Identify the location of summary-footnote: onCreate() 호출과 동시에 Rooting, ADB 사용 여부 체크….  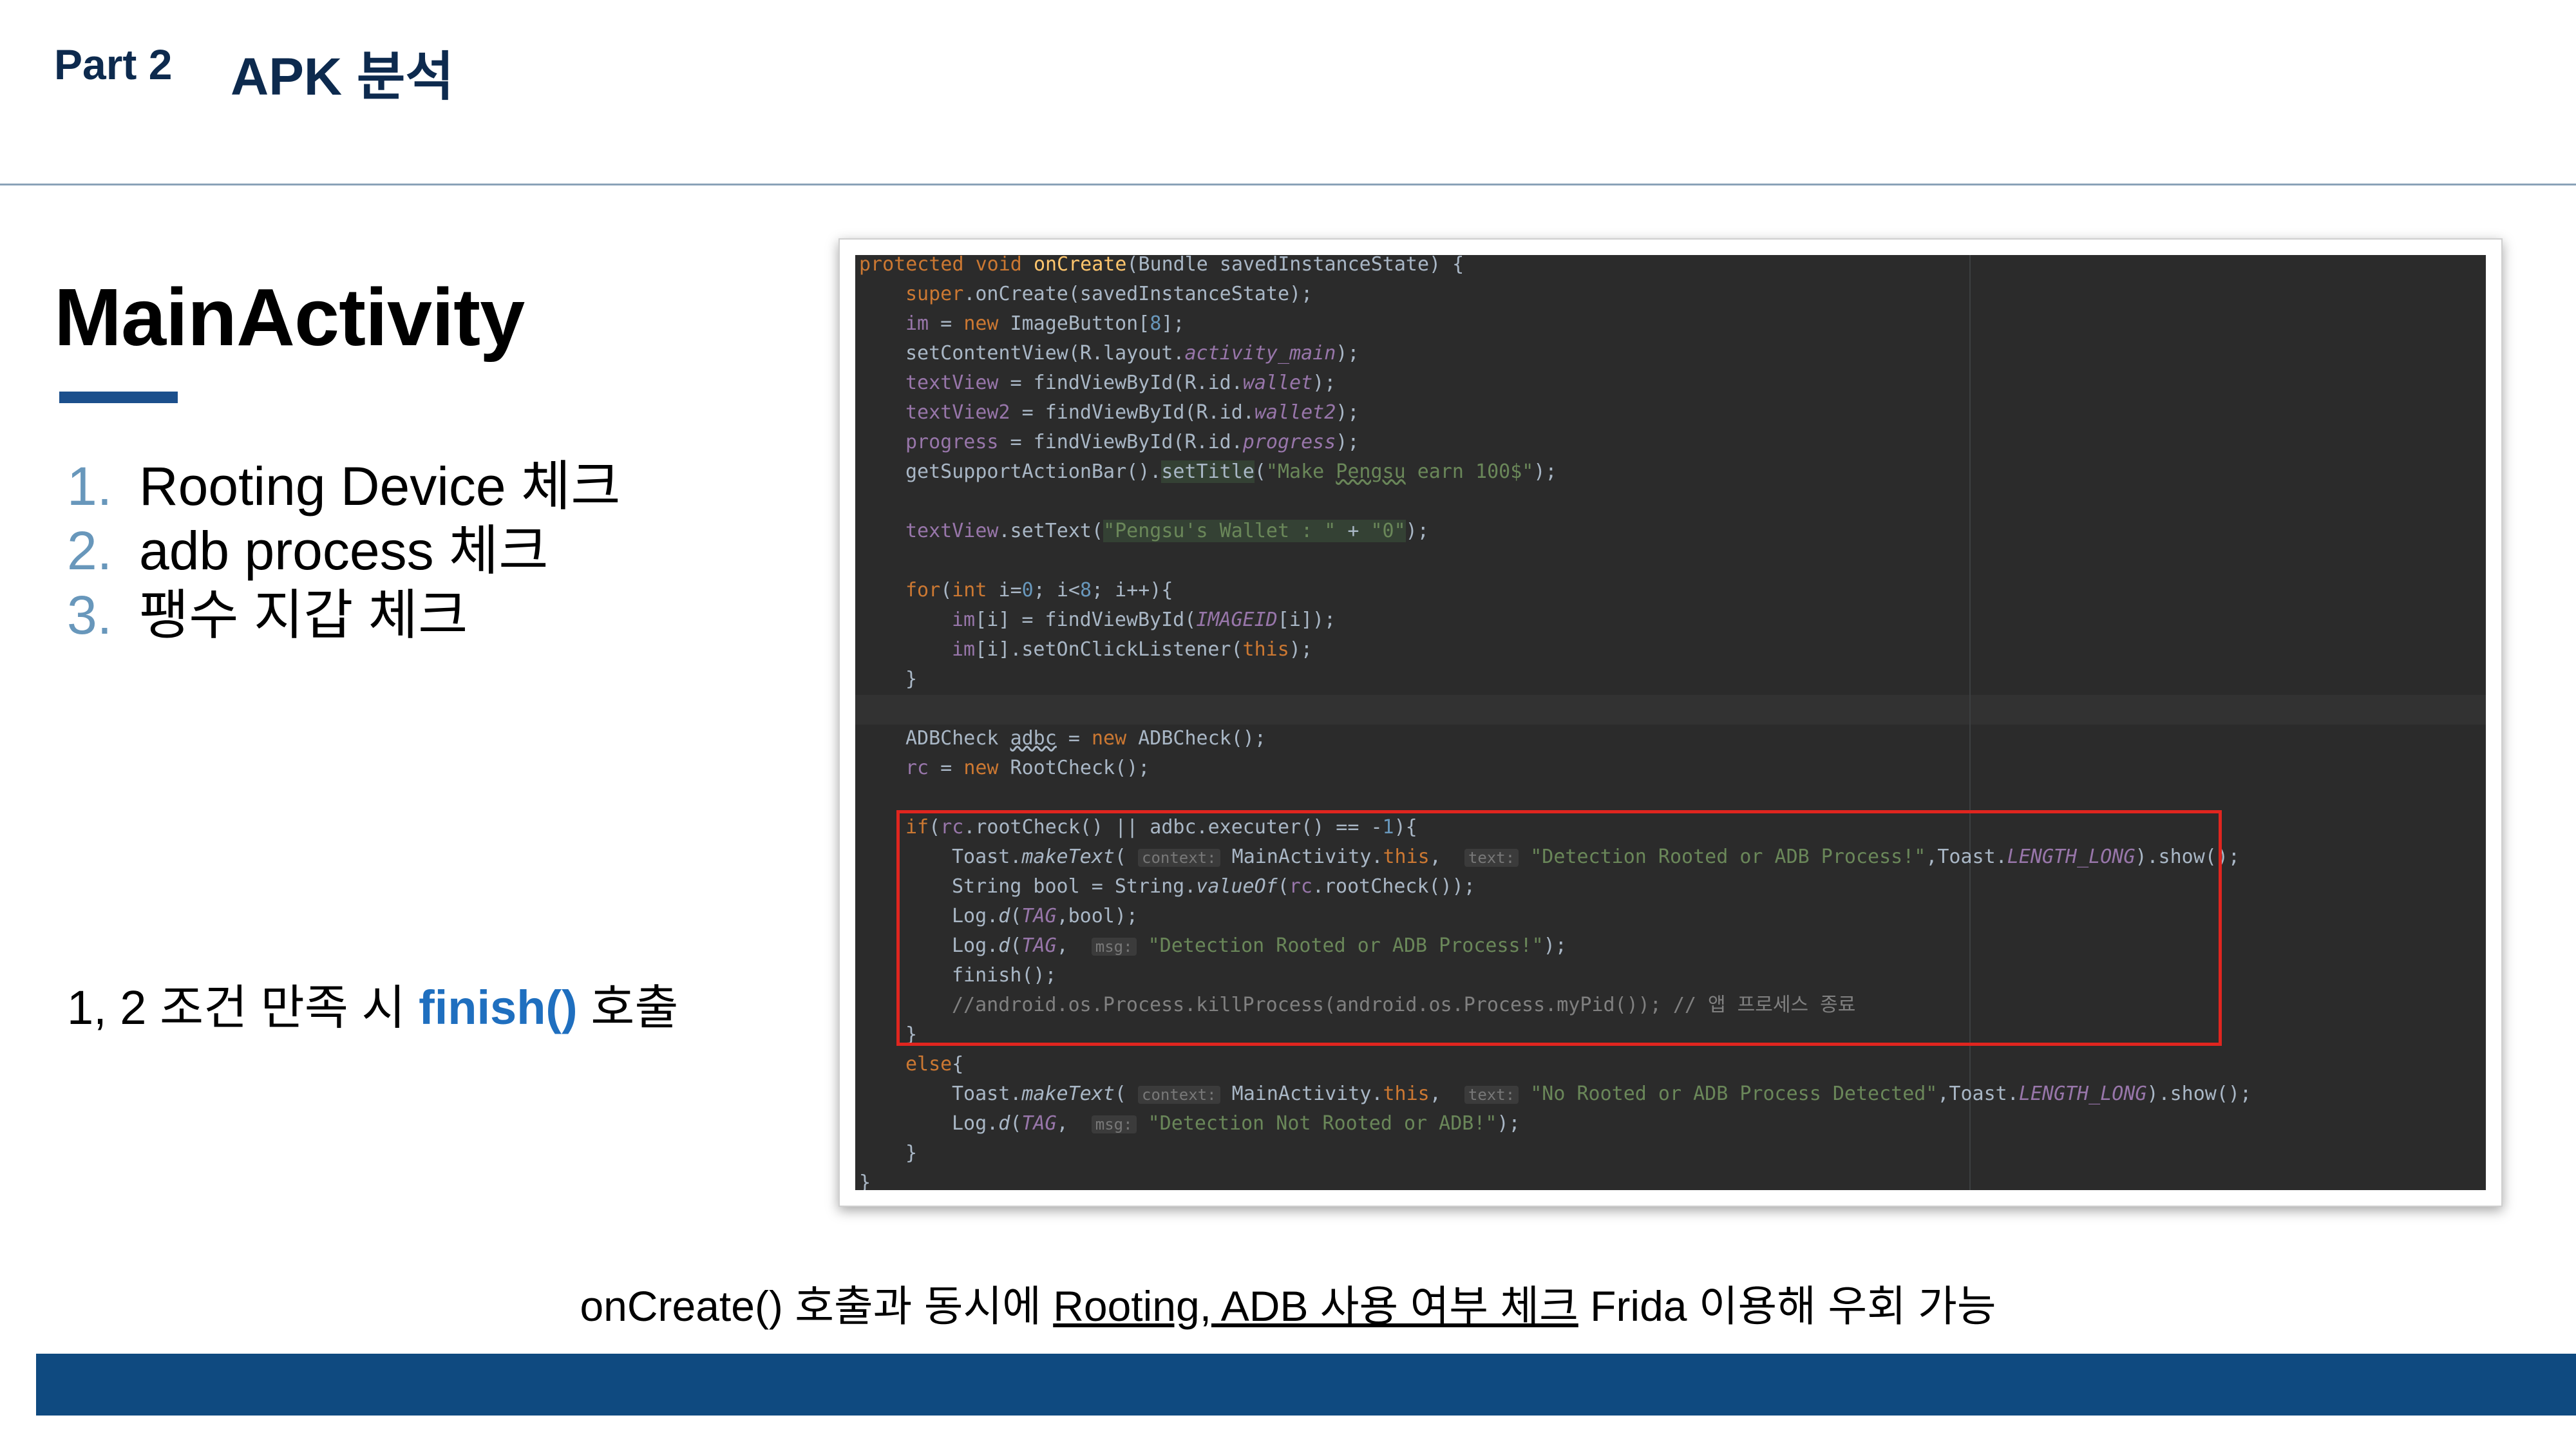
(1288, 1303).